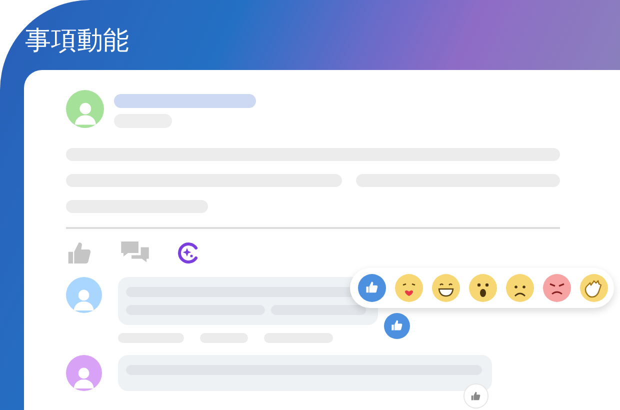 The height and width of the screenshot is (410, 620). I want to click on angry-face-icon, so click(557, 288).